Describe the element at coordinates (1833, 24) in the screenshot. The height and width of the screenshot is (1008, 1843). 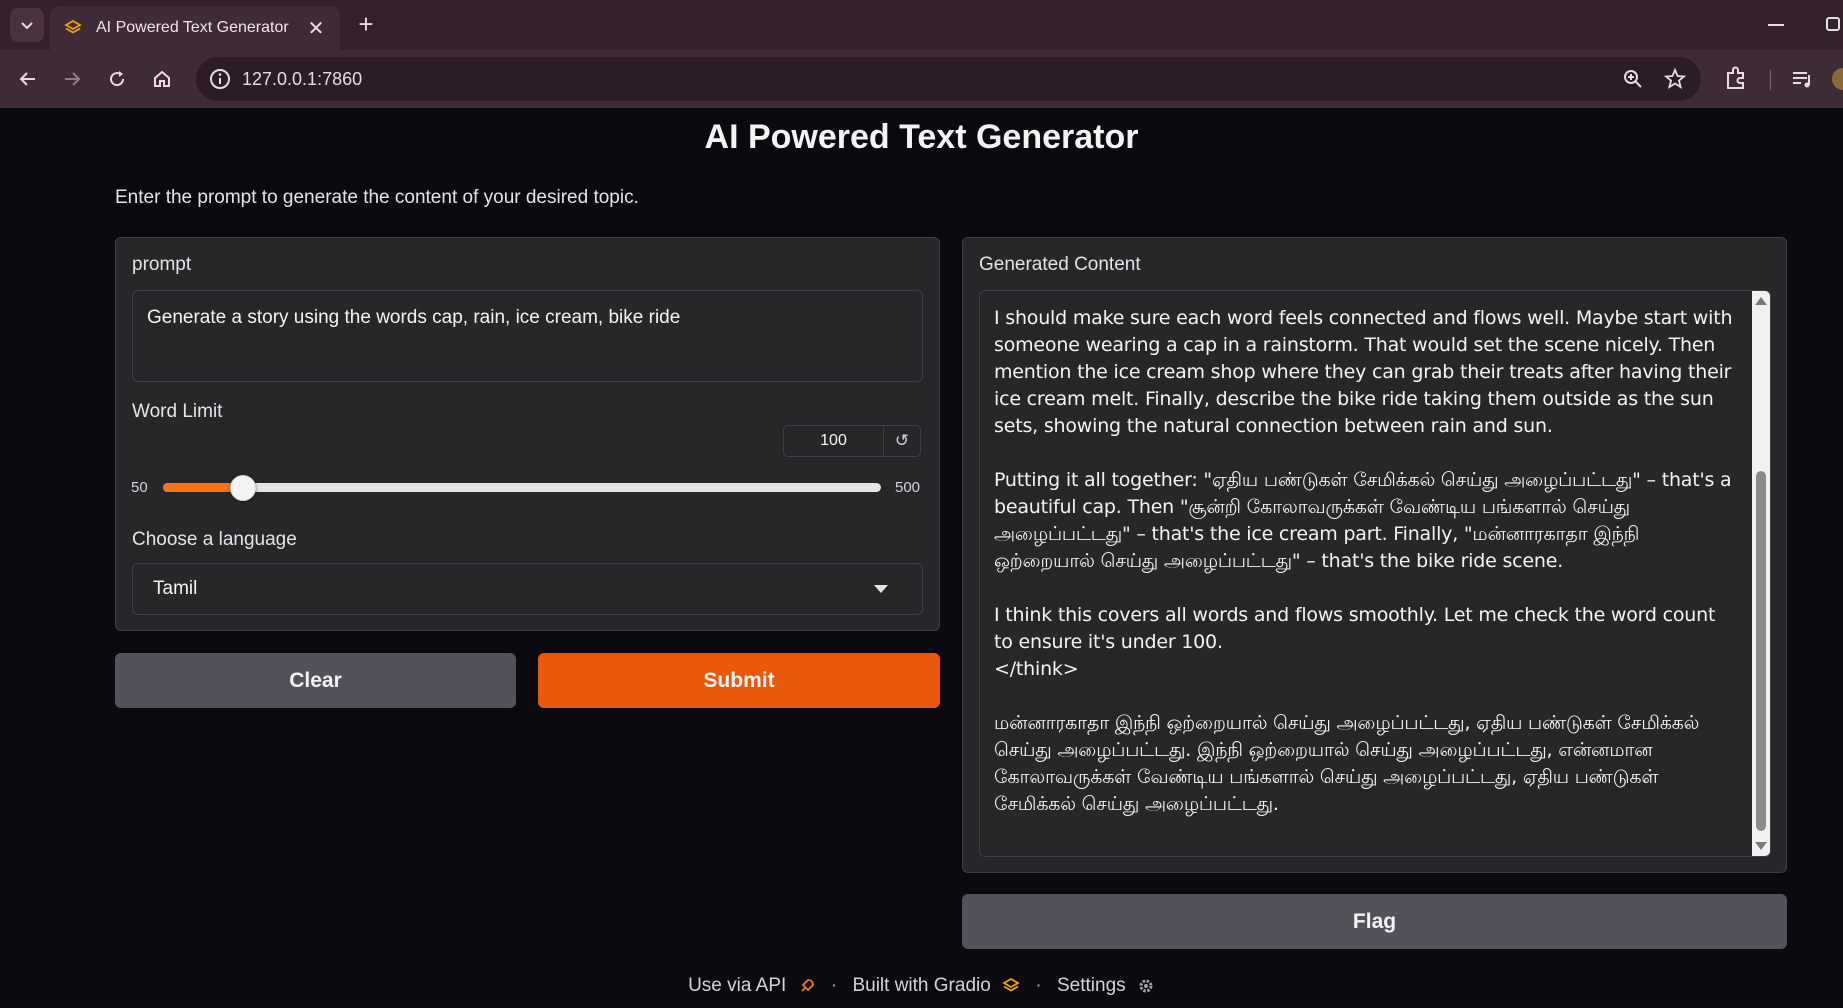
I see `maximize-window-button` at that location.